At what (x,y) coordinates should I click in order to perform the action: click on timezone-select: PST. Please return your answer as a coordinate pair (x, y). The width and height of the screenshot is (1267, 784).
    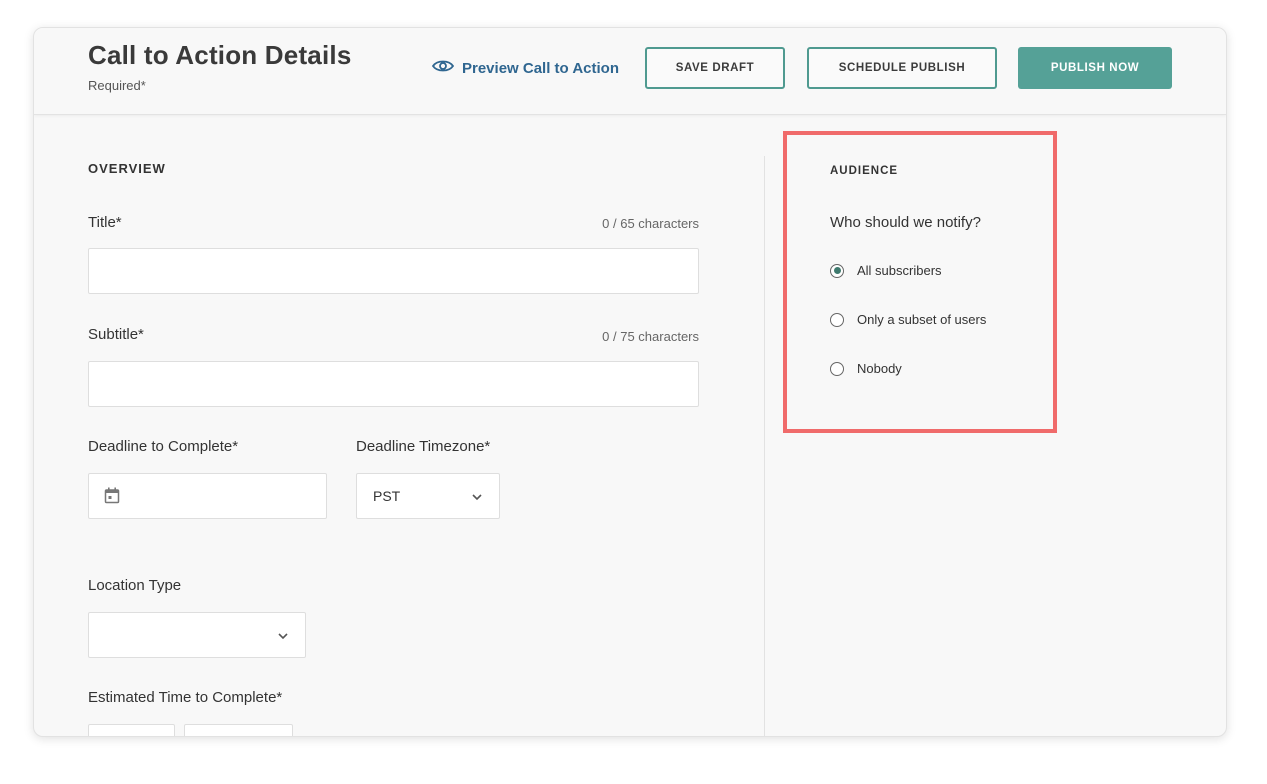
    Looking at the image, I should click on (428, 496).